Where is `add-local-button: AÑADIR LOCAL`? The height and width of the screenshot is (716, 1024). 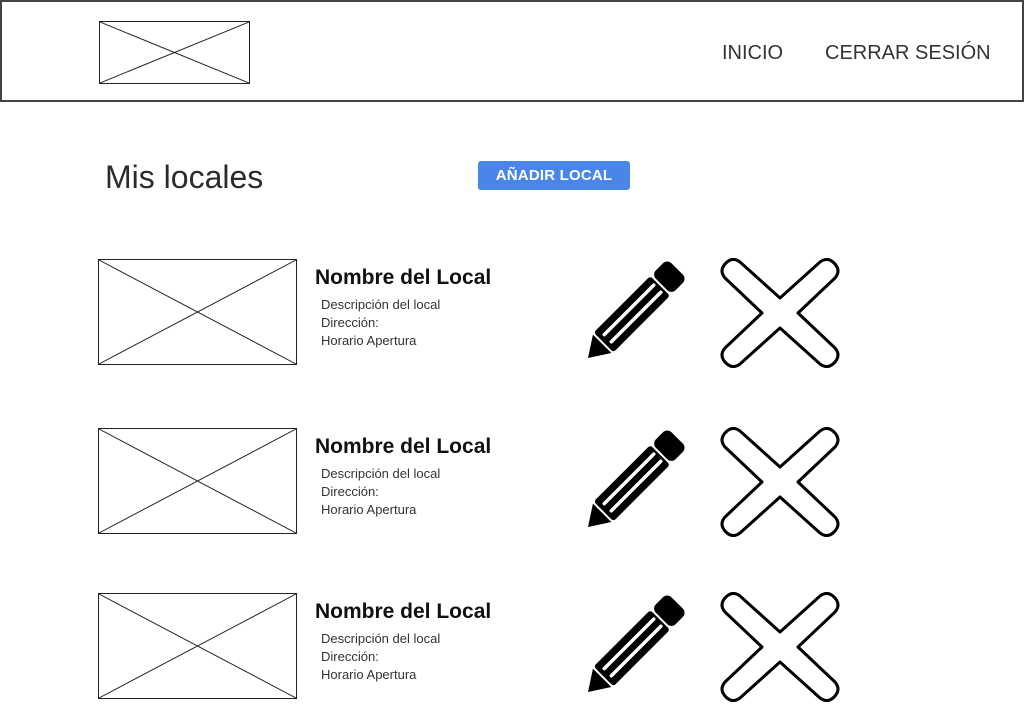 add-local-button: AÑADIR LOCAL is located at coordinates (554, 175).